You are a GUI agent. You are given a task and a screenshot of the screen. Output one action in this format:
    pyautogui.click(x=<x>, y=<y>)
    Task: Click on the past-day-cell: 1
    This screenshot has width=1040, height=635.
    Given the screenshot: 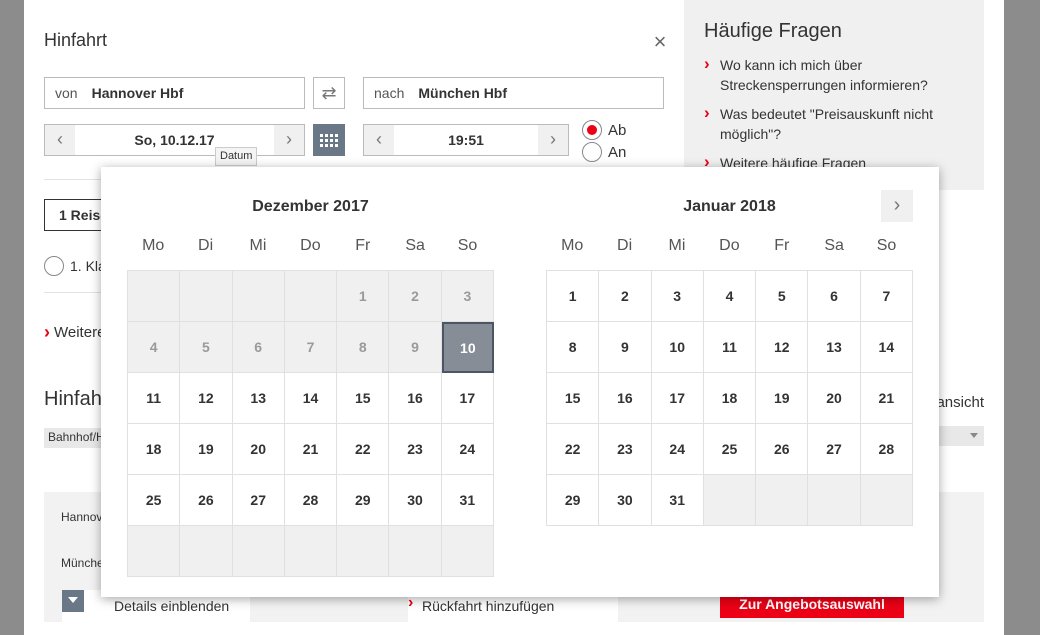 What is the action you would take?
    pyautogui.click(x=363, y=296)
    